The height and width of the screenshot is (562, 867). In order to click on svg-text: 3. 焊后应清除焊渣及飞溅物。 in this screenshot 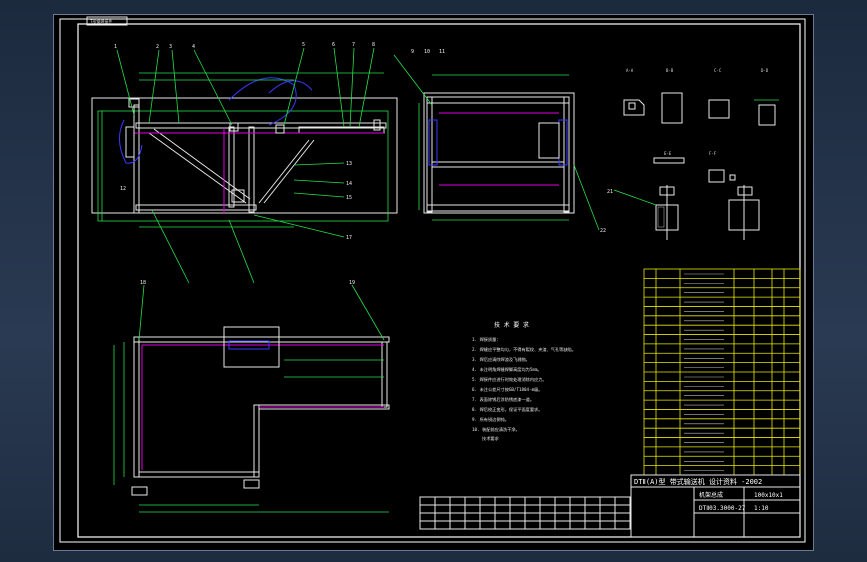, I will do `click(501, 359)`.